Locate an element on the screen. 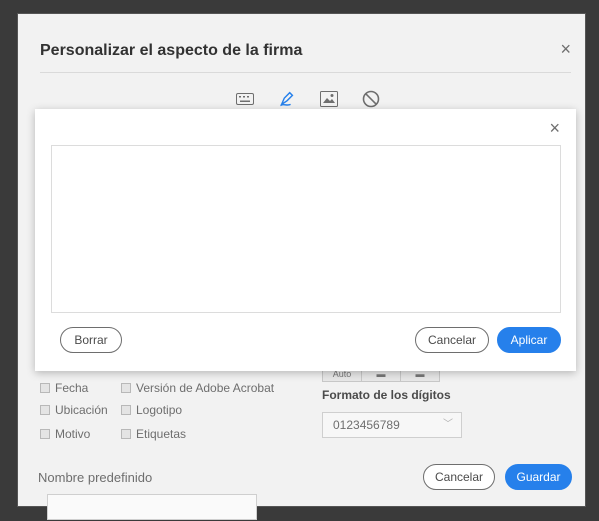 The height and width of the screenshot is (521, 599). chevron-down-icon: ﹀ is located at coordinates (448, 424).